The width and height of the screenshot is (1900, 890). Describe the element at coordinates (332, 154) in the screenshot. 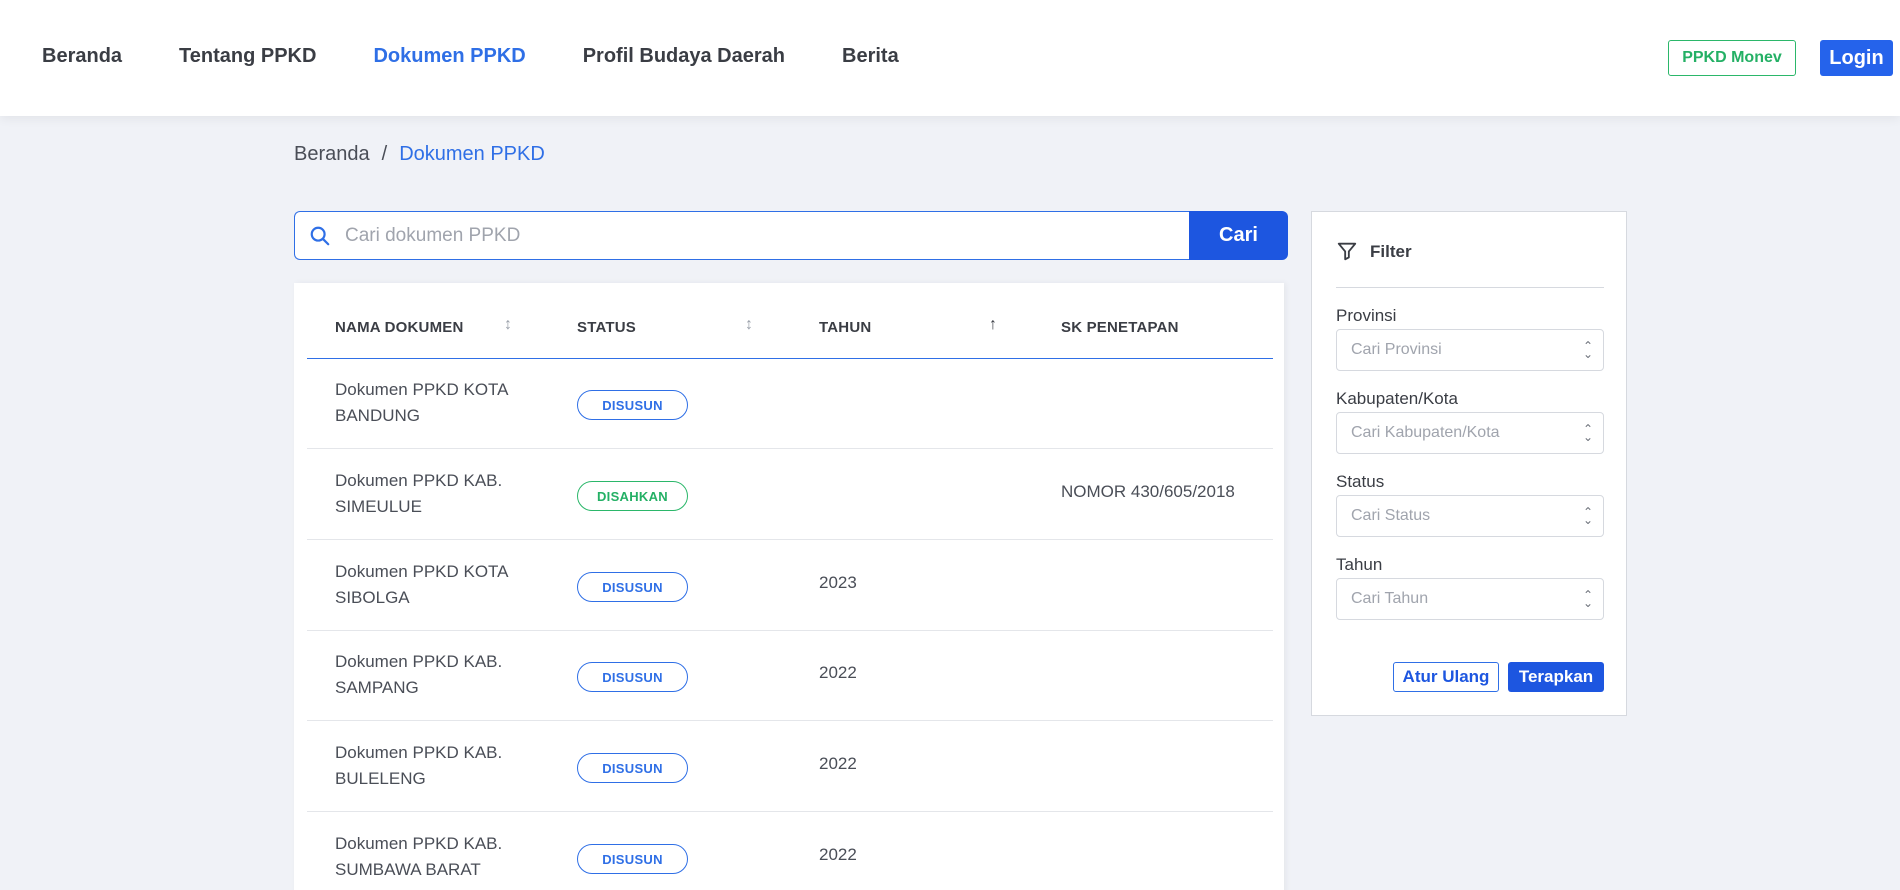

I see `breadcrumb-home: Beranda` at that location.